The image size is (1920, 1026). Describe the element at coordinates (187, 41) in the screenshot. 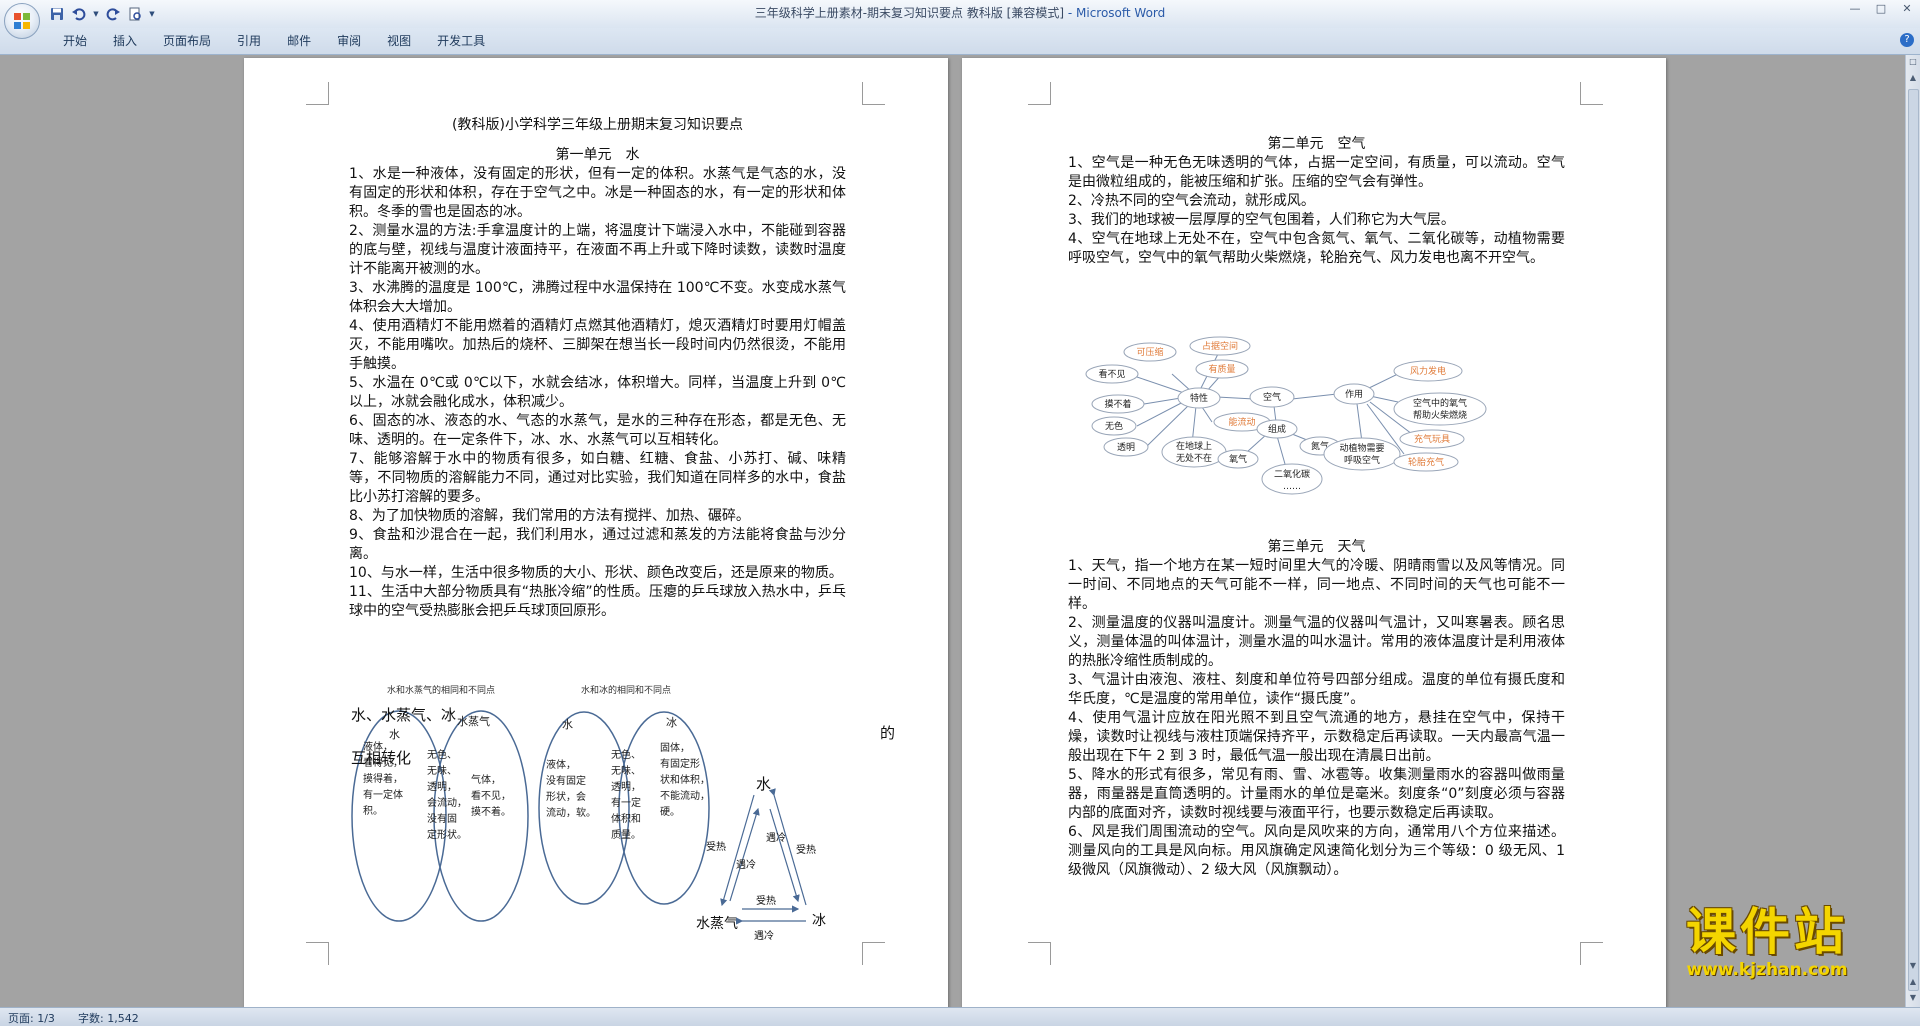

I see `tab-page-layout: 页面布局` at that location.